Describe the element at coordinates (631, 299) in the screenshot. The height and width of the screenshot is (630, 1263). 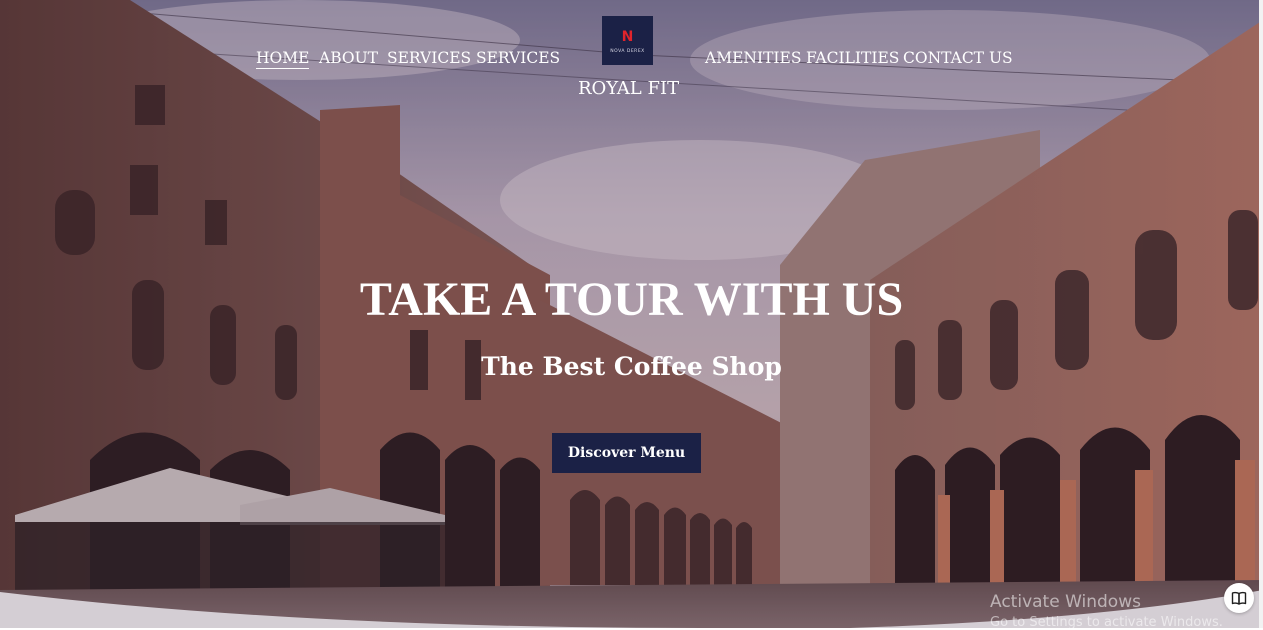
I see `hero-headline: TAKE A TOUR WITH US` at that location.